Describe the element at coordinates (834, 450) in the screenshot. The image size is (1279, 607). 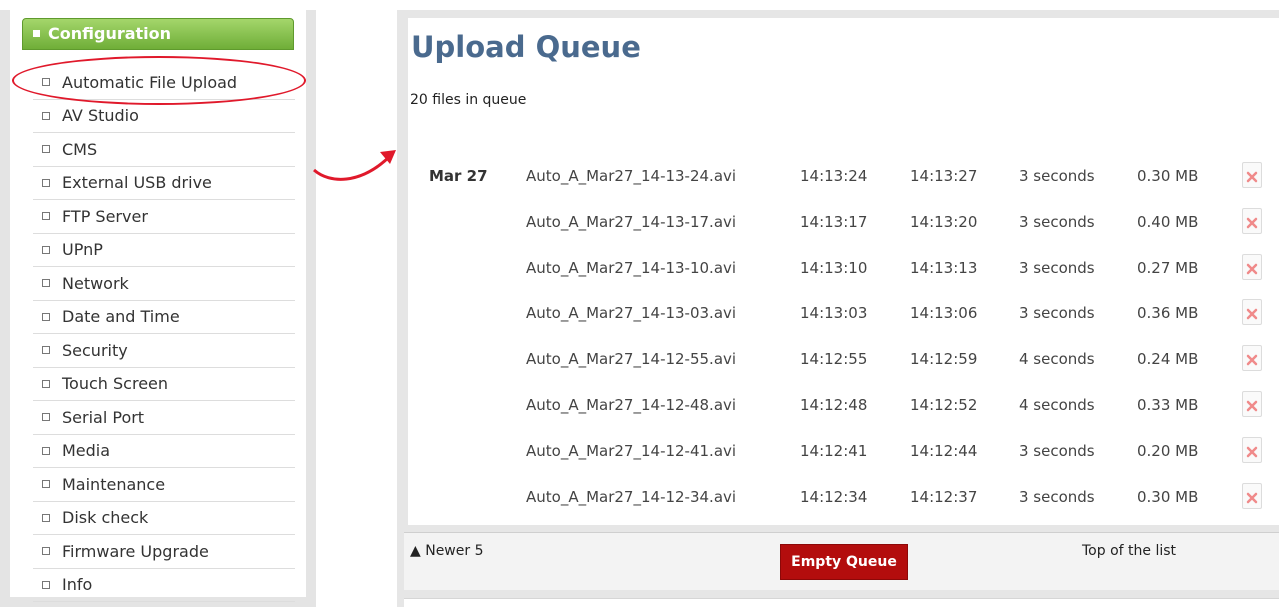
I see `start-time: 14:12:41` at that location.